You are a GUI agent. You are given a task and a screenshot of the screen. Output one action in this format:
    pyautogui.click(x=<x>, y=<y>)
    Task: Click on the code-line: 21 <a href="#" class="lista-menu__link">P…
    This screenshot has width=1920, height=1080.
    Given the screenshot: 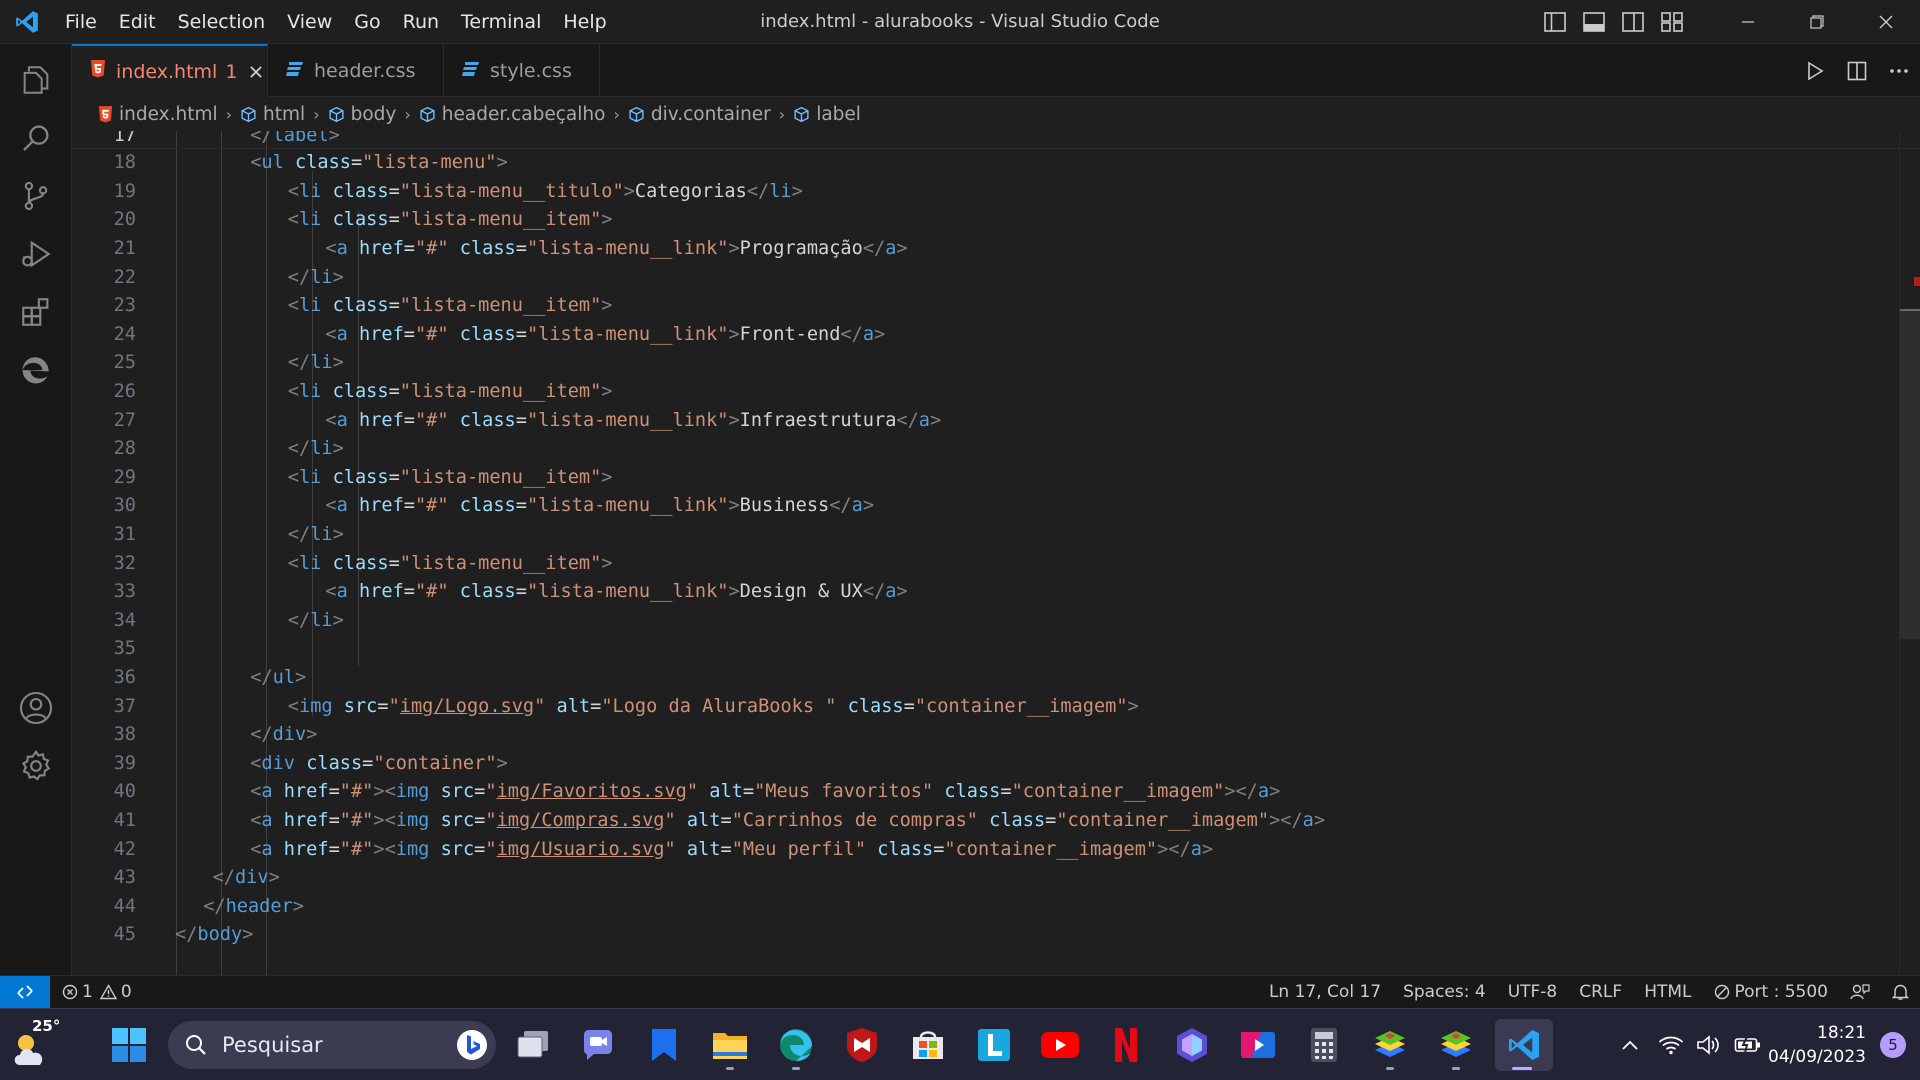 What is the action you would take?
    pyautogui.click(x=996, y=249)
    